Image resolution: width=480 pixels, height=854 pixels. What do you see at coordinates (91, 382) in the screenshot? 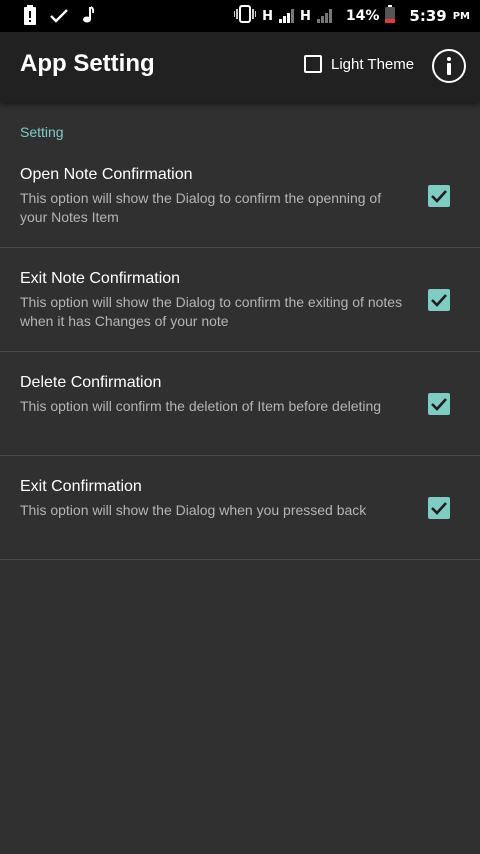
I see `setting-title: Delete Confirmation` at bounding box center [91, 382].